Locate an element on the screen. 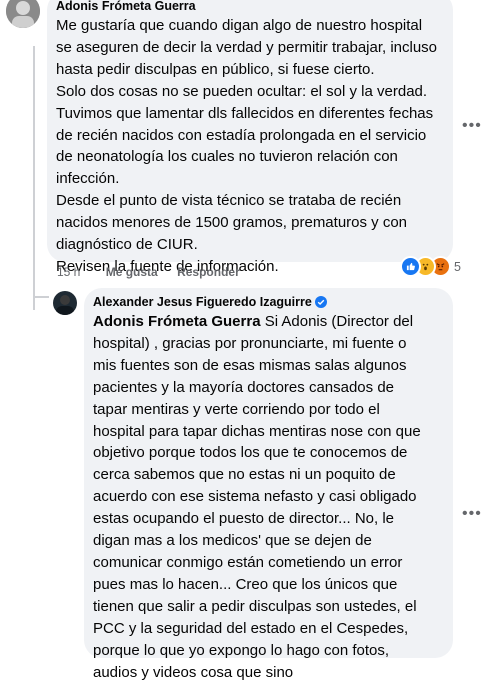 Image resolution: width=484 pixels, height=683 pixels. reply-author-row: Alexander Jesus Figueredo Izaguirre is located at coordinates (210, 302).